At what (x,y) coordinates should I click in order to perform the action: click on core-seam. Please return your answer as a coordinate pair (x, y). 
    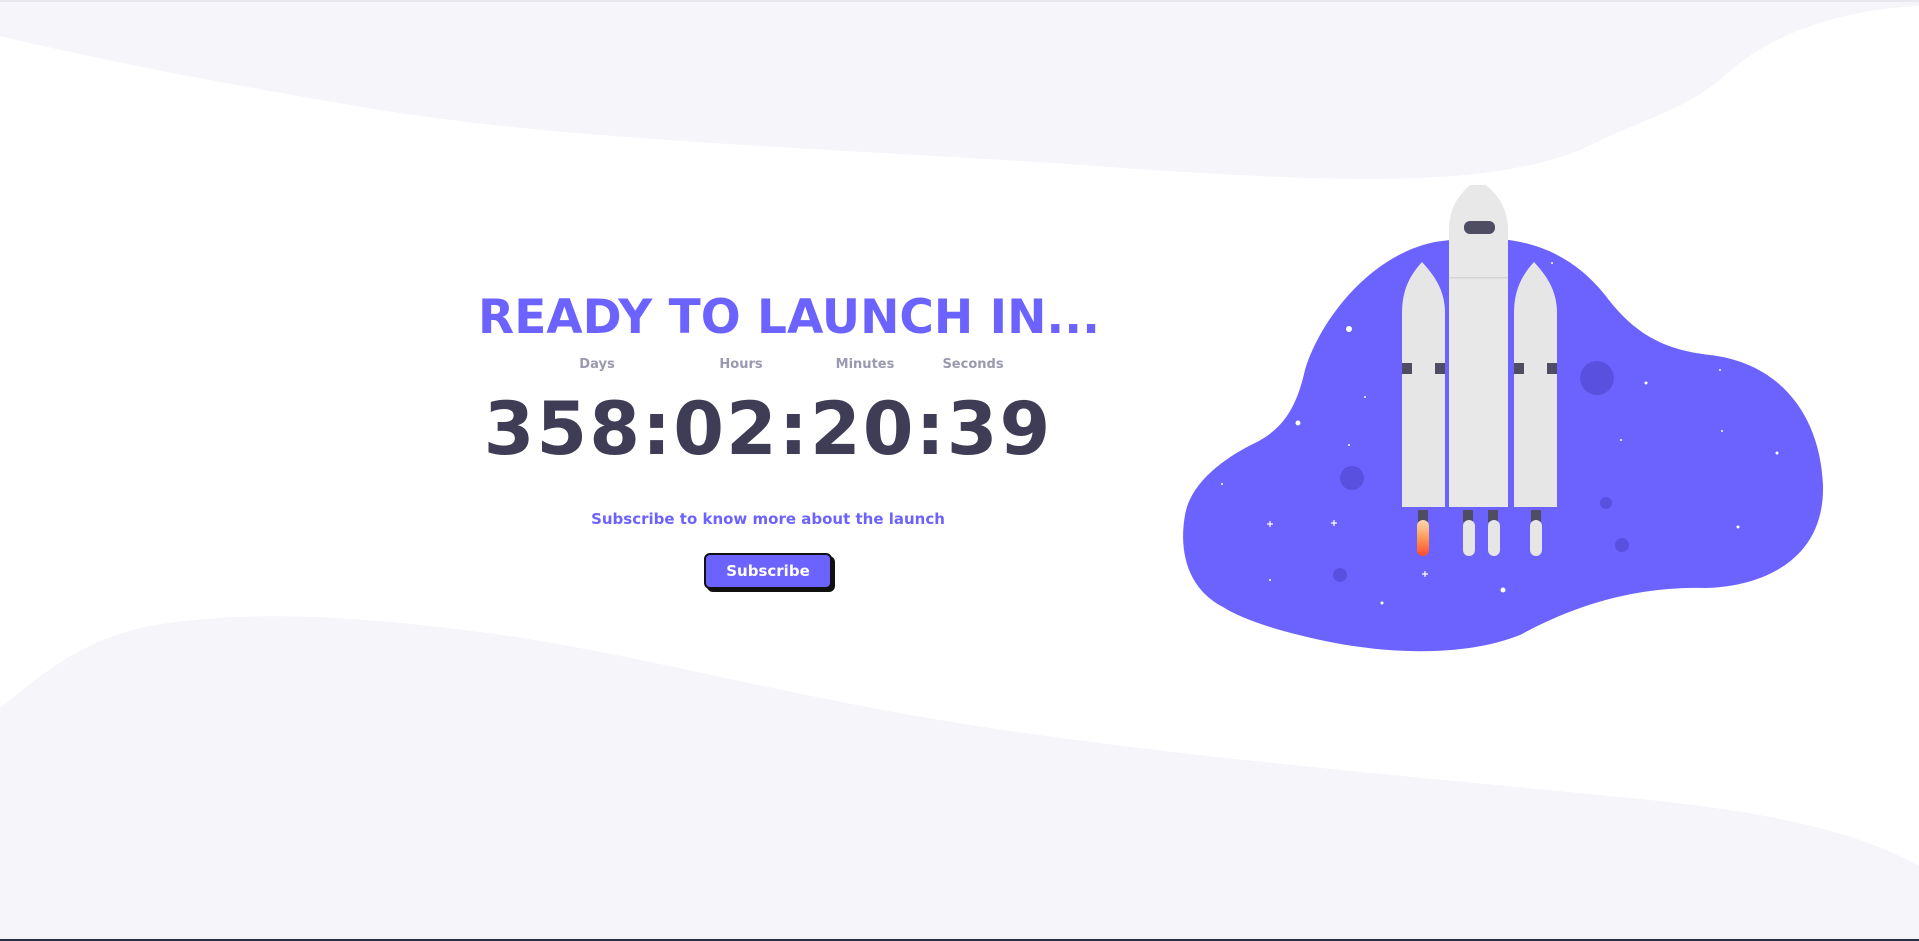
    Looking at the image, I should click on (1478, 278).